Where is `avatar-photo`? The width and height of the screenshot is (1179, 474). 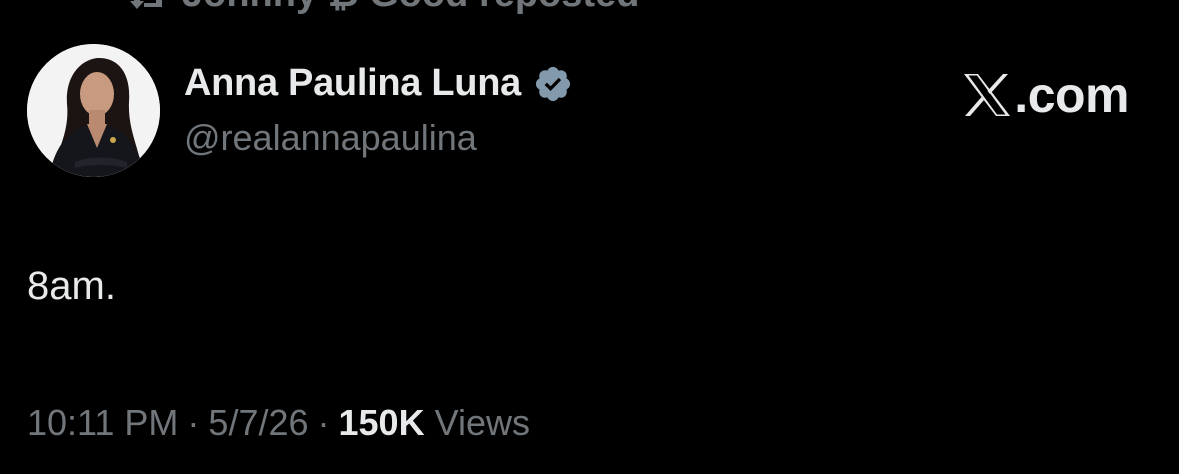 avatar-photo is located at coordinates (93, 110).